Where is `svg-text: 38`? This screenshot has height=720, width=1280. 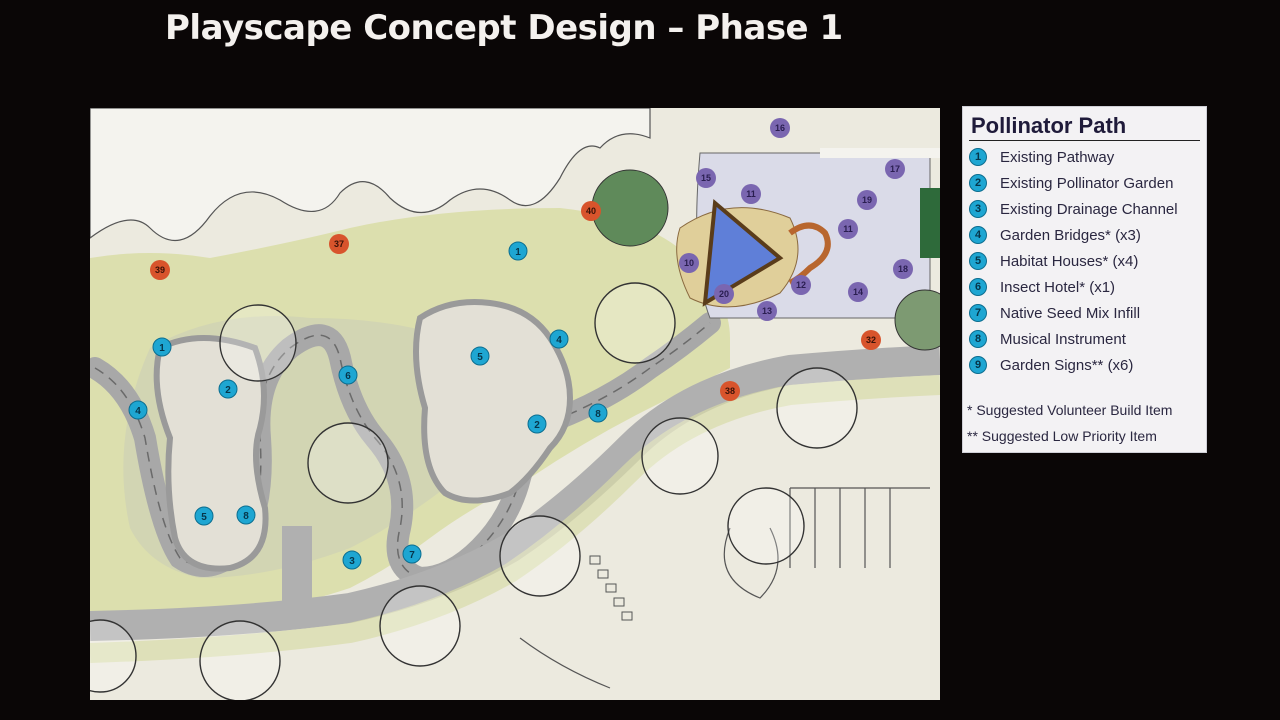
svg-text: 38 is located at coordinates (730, 391).